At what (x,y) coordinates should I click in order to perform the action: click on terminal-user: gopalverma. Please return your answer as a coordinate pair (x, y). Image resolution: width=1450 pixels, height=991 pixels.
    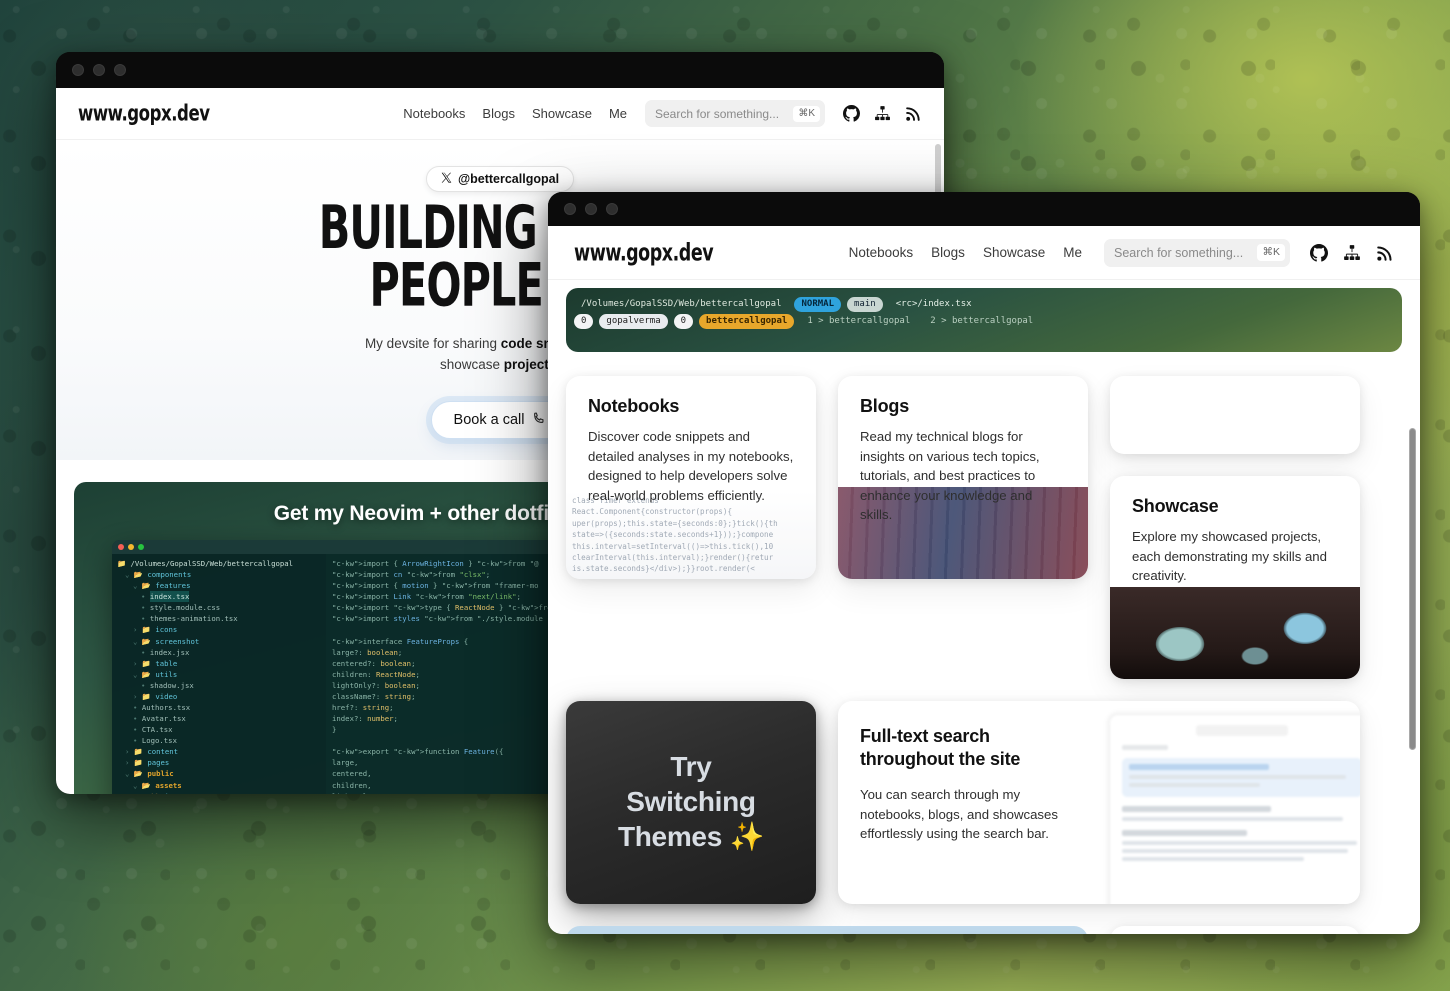
    Looking at the image, I should click on (633, 321).